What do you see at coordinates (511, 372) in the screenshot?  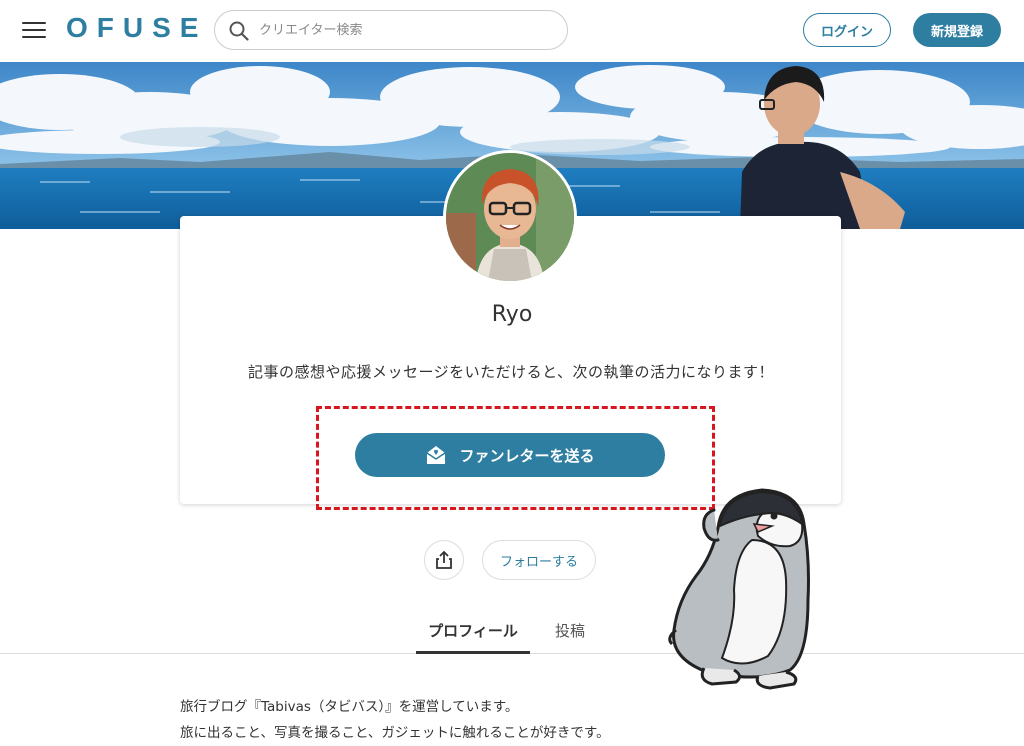 I see `creator-message: 記事の感想や応援メッセージをいただけると、次の執筆の活力になります！` at bounding box center [511, 372].